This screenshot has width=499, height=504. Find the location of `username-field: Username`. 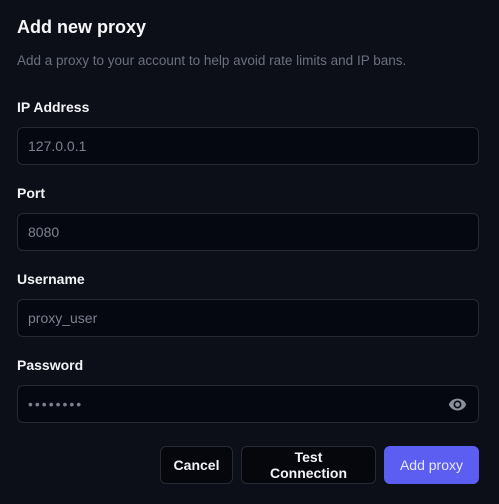

username-field: Username is located at coordinates (248, 303).